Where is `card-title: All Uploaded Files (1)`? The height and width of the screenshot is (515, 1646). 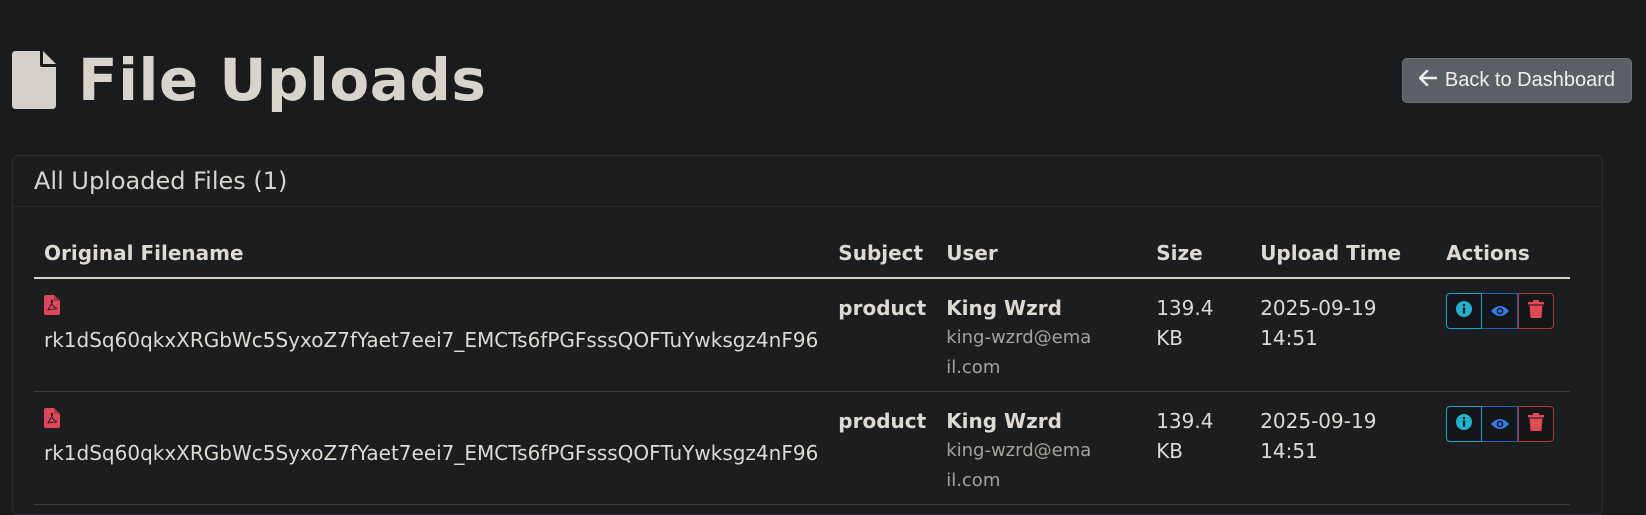
card-title: All Uploaded Files (1) is located at coordinates (807, 181).